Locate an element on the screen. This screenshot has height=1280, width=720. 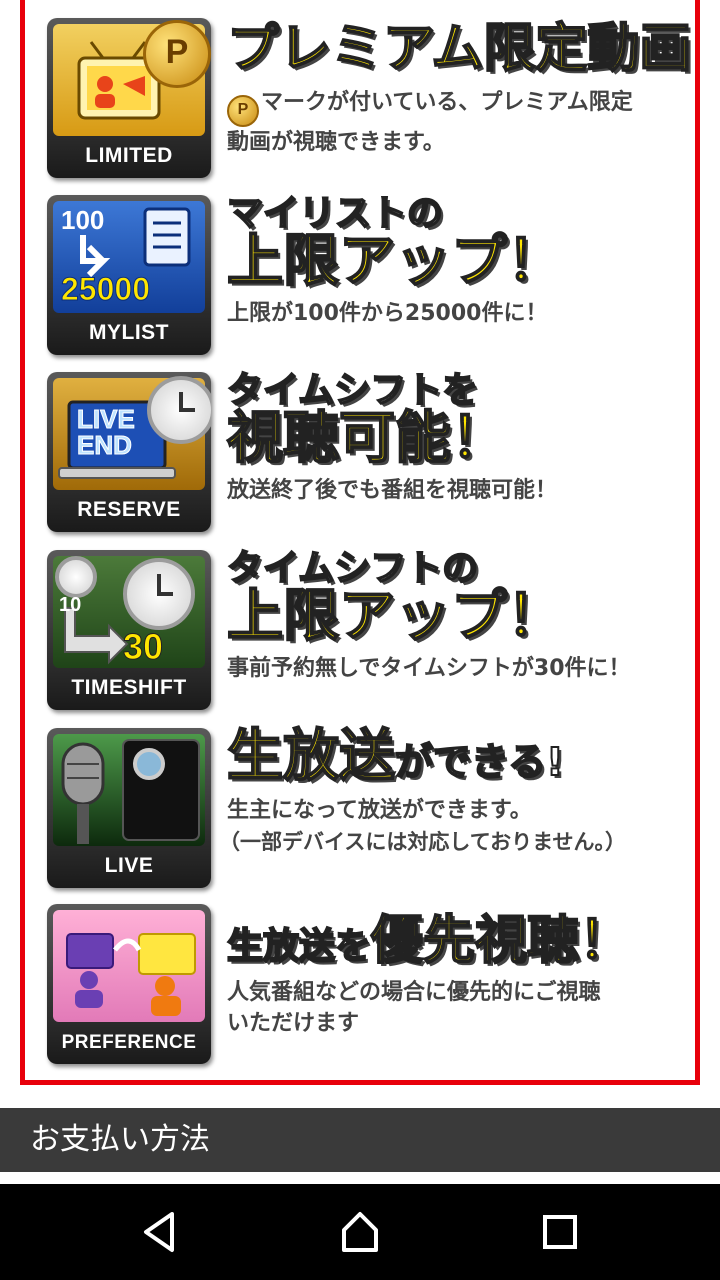
small-clock-icon is located at coordinates (76, 577).